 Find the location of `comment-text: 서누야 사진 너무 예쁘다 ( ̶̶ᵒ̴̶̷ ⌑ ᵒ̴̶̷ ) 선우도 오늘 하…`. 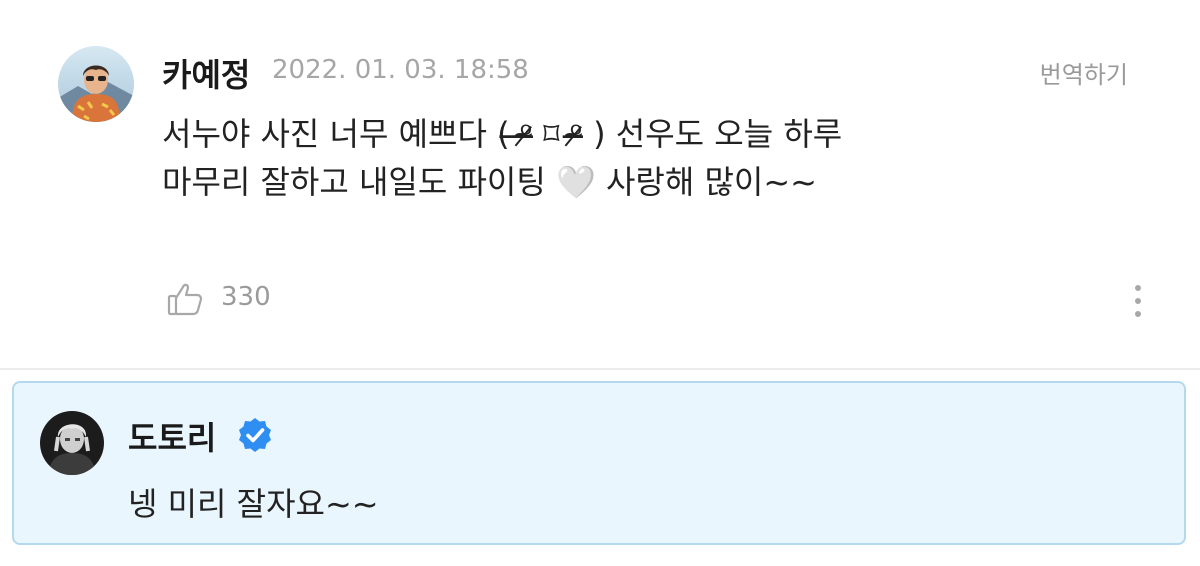

comment-text: 서누야 사진 너무 예쁘다 ( ̶̶ᵒ̴̶̷ ⌑ ᵒ̴̶̷ ) 선우도 오늘 하… is located at coordinates (602, 158).